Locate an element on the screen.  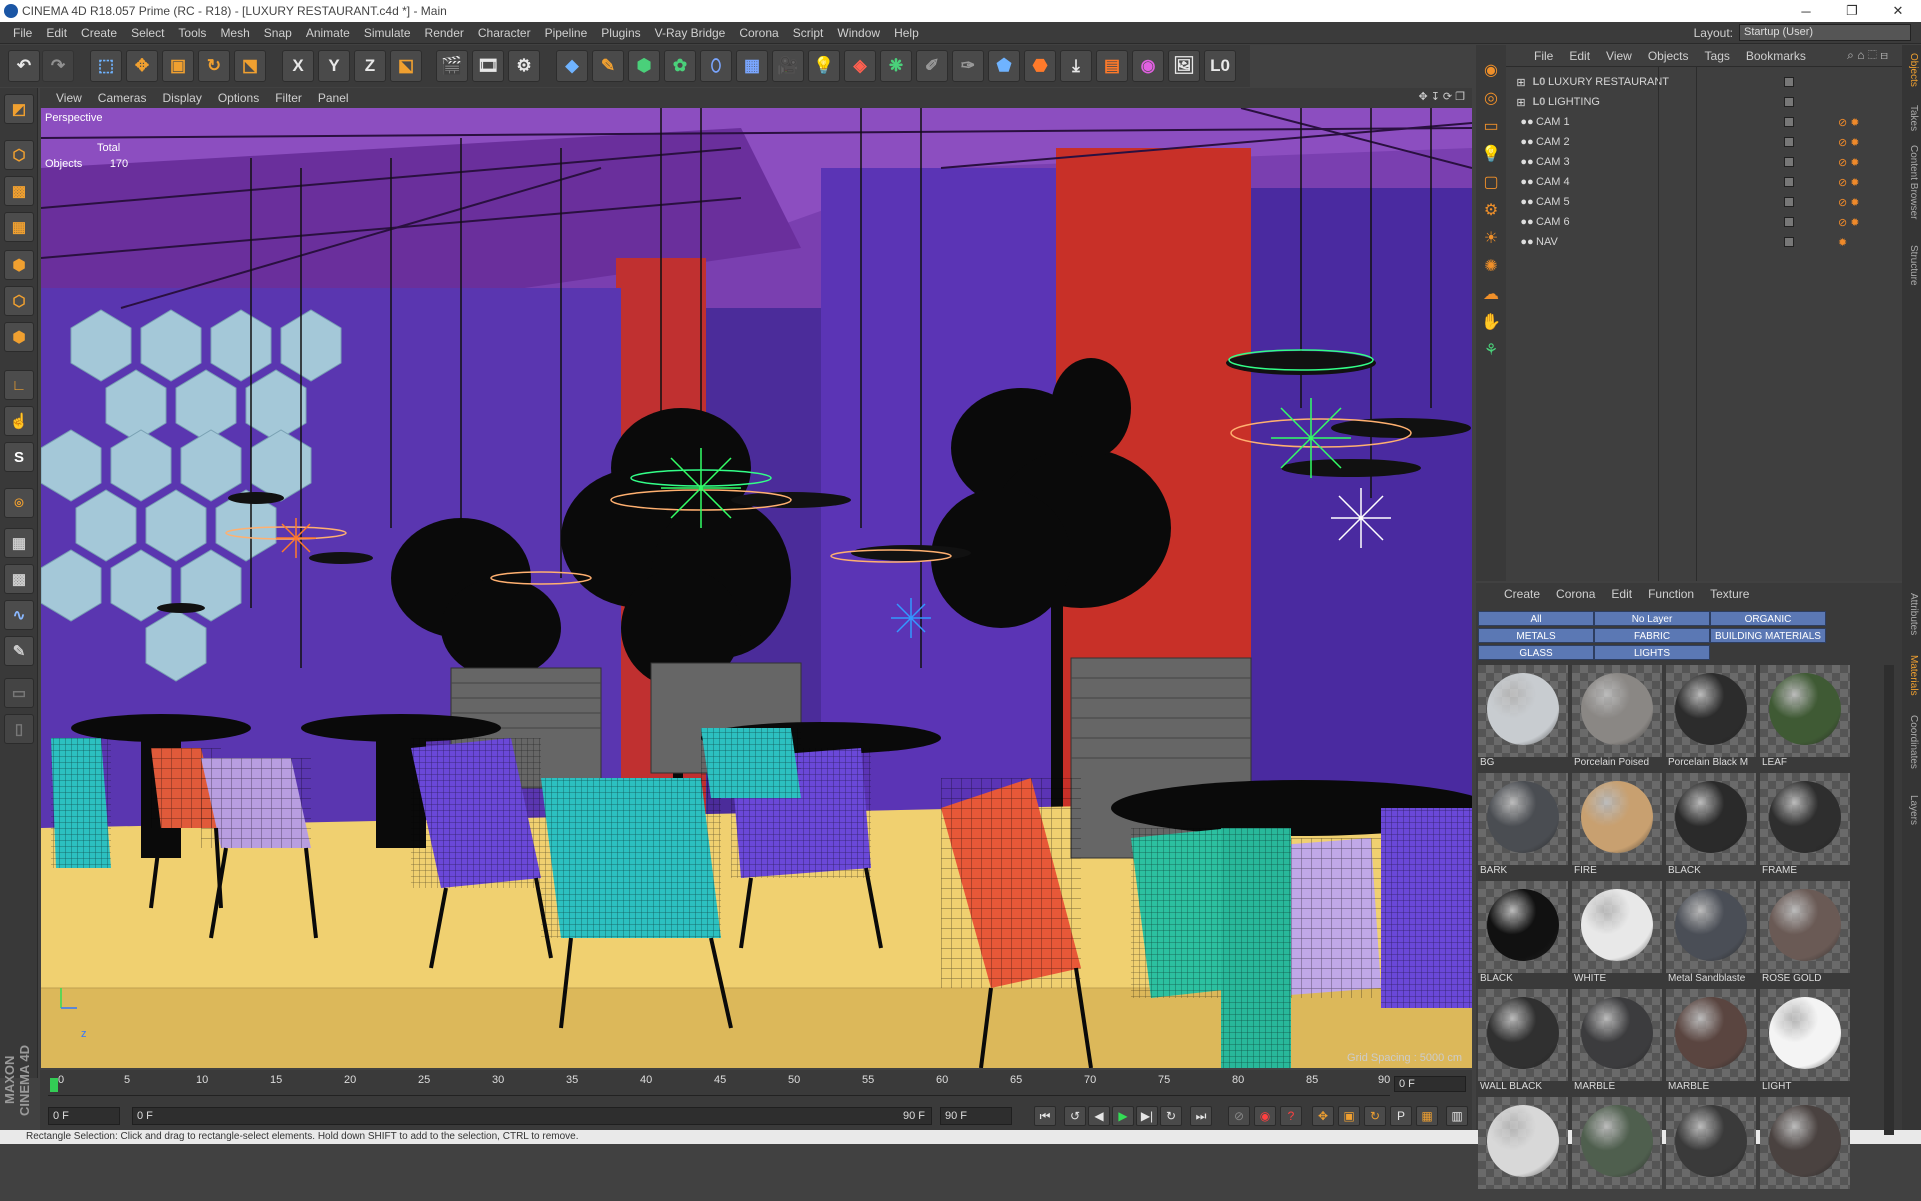
filter-building-materials-button: BUILDING MATERIALS is located at coordinates (1768, 635).